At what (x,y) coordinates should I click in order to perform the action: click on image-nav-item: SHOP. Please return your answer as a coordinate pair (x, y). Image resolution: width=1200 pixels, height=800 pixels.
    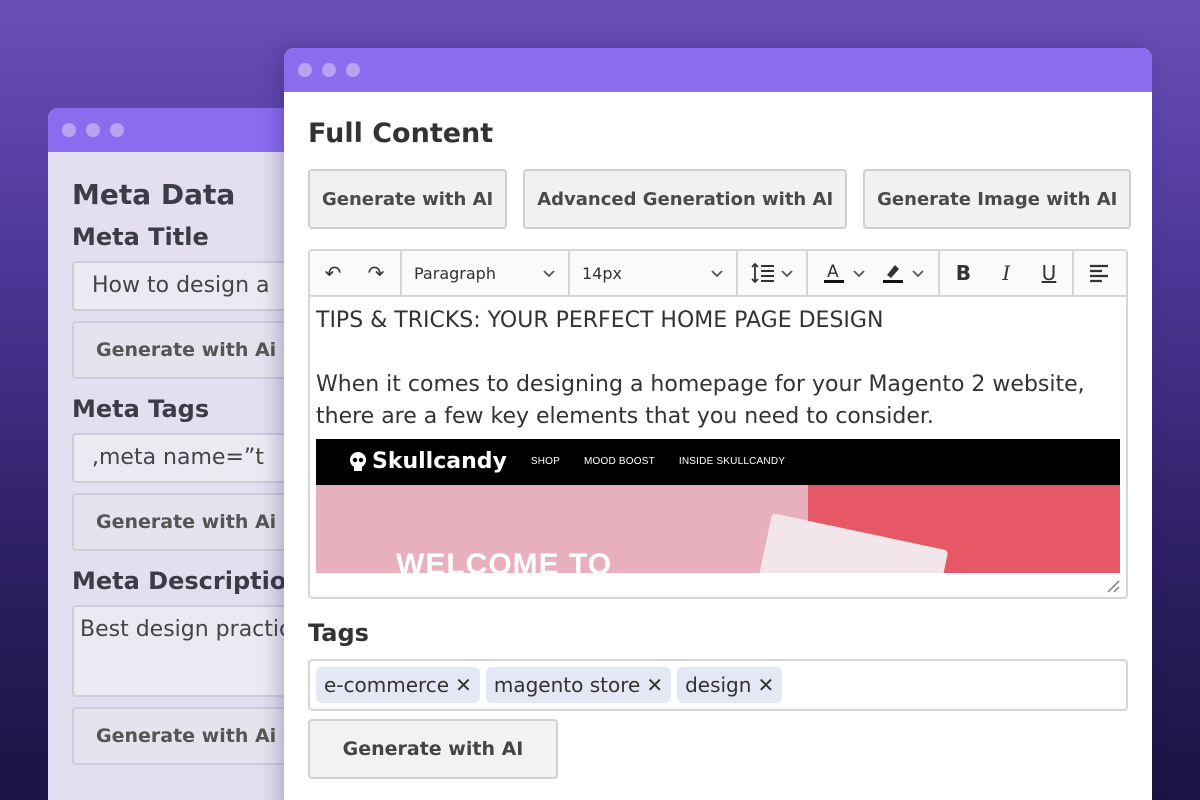
    Looking at the image, I should click on (545, 461).